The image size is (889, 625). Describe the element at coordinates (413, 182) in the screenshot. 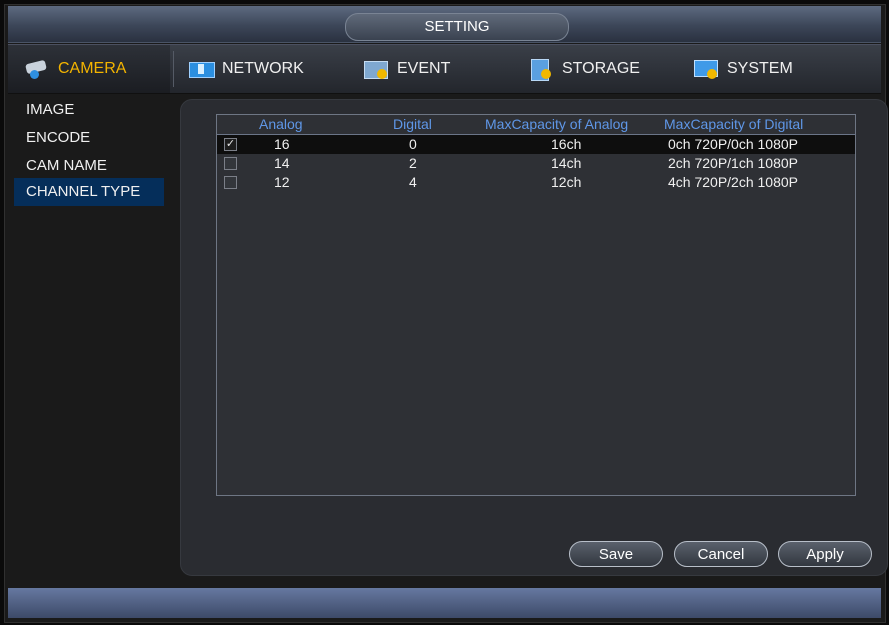

I see `cell-digital: 4` at that location.